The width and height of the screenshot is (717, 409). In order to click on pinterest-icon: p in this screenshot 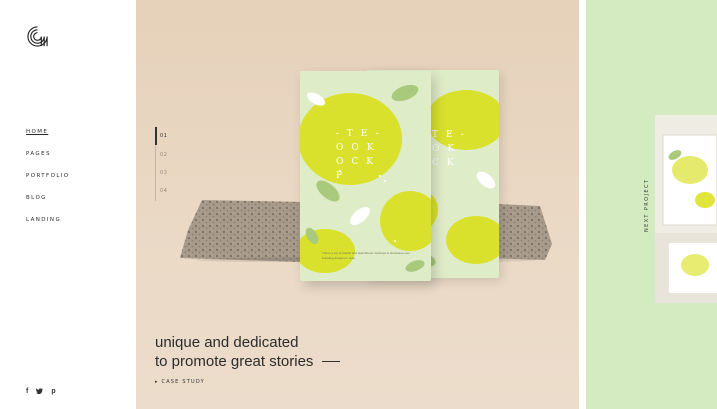, I will do `click(53, 392)`.